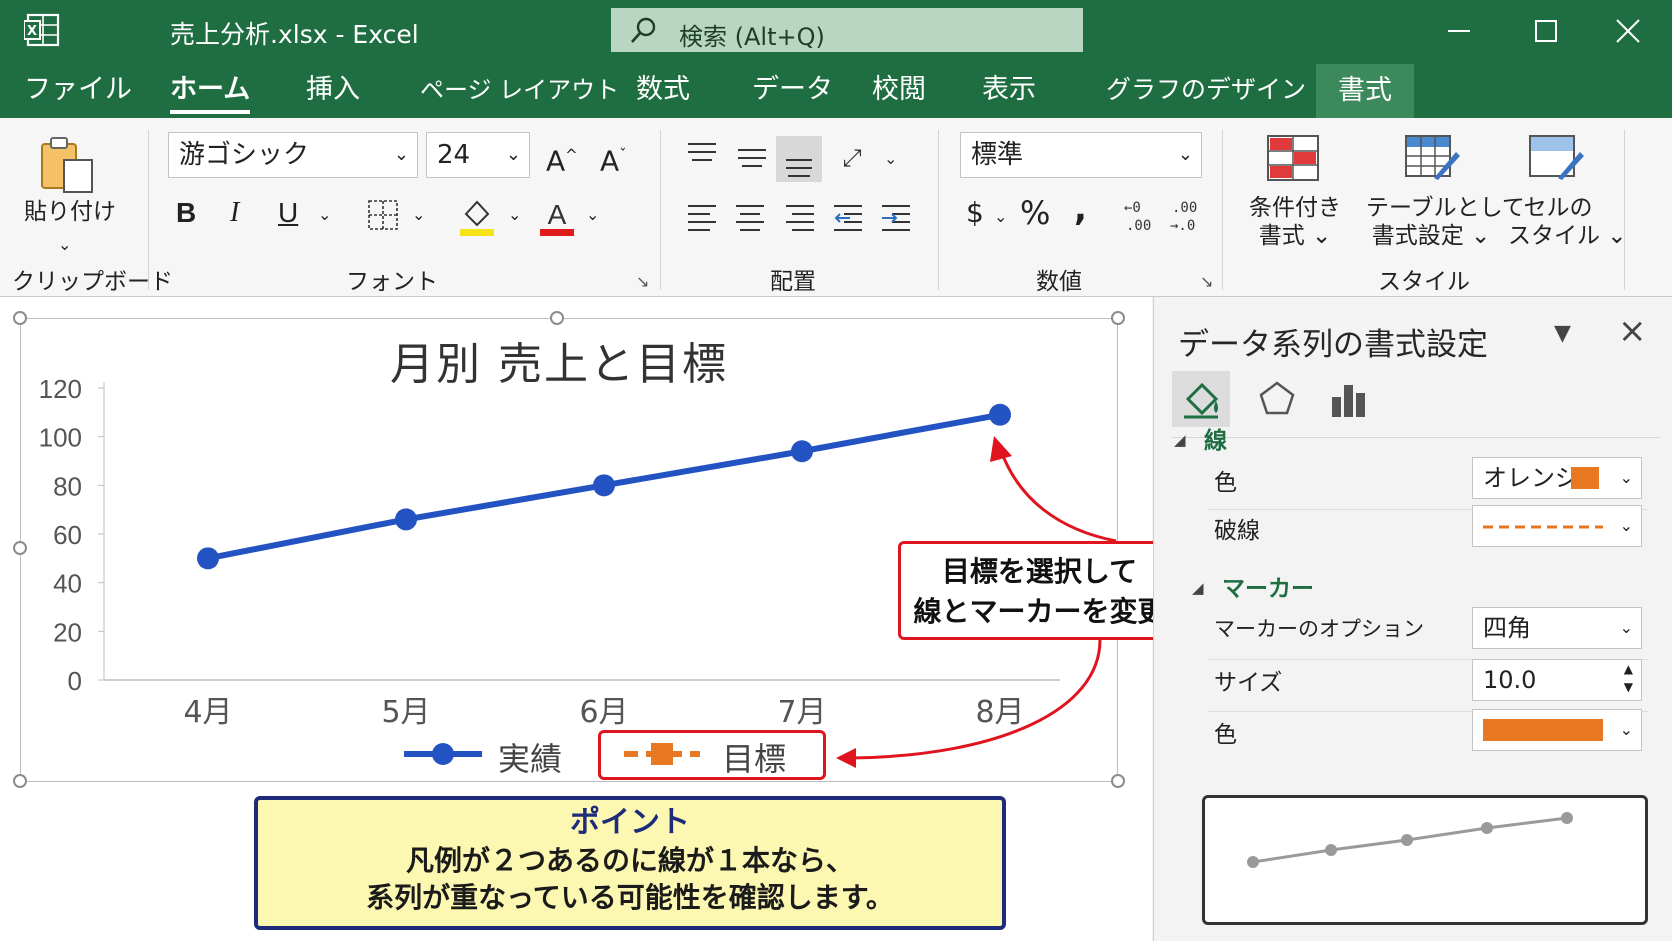 The image size is (1672, 941). I want to click on tab-formulas: 数式, so click(663, 90).